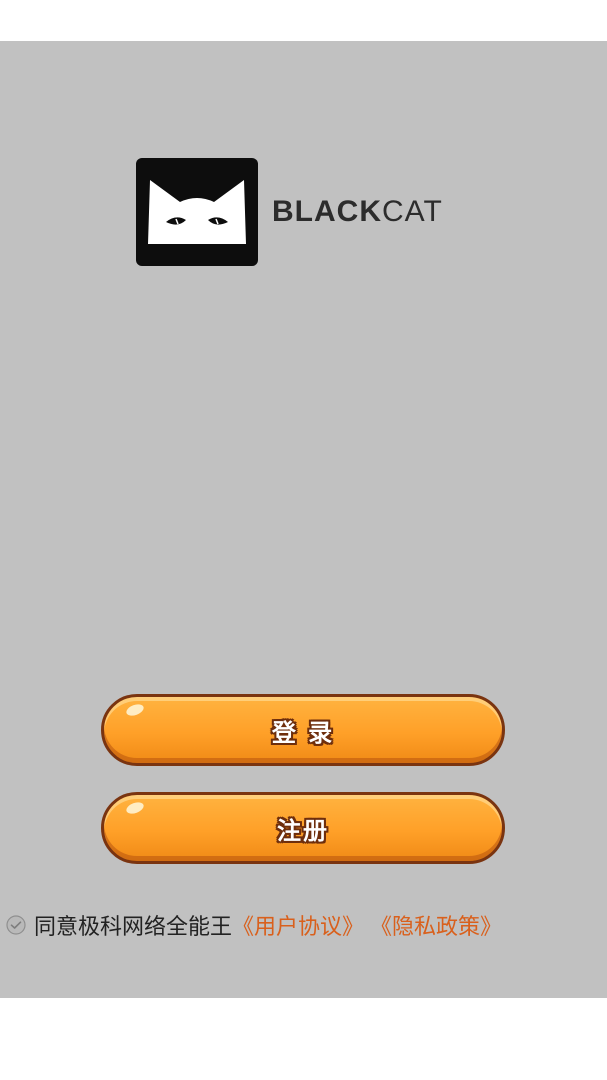 The width and height of the screenshot is (607, 1080). I want to click on privacy-policy-link: 《隐私政策》, so click(436, 925).